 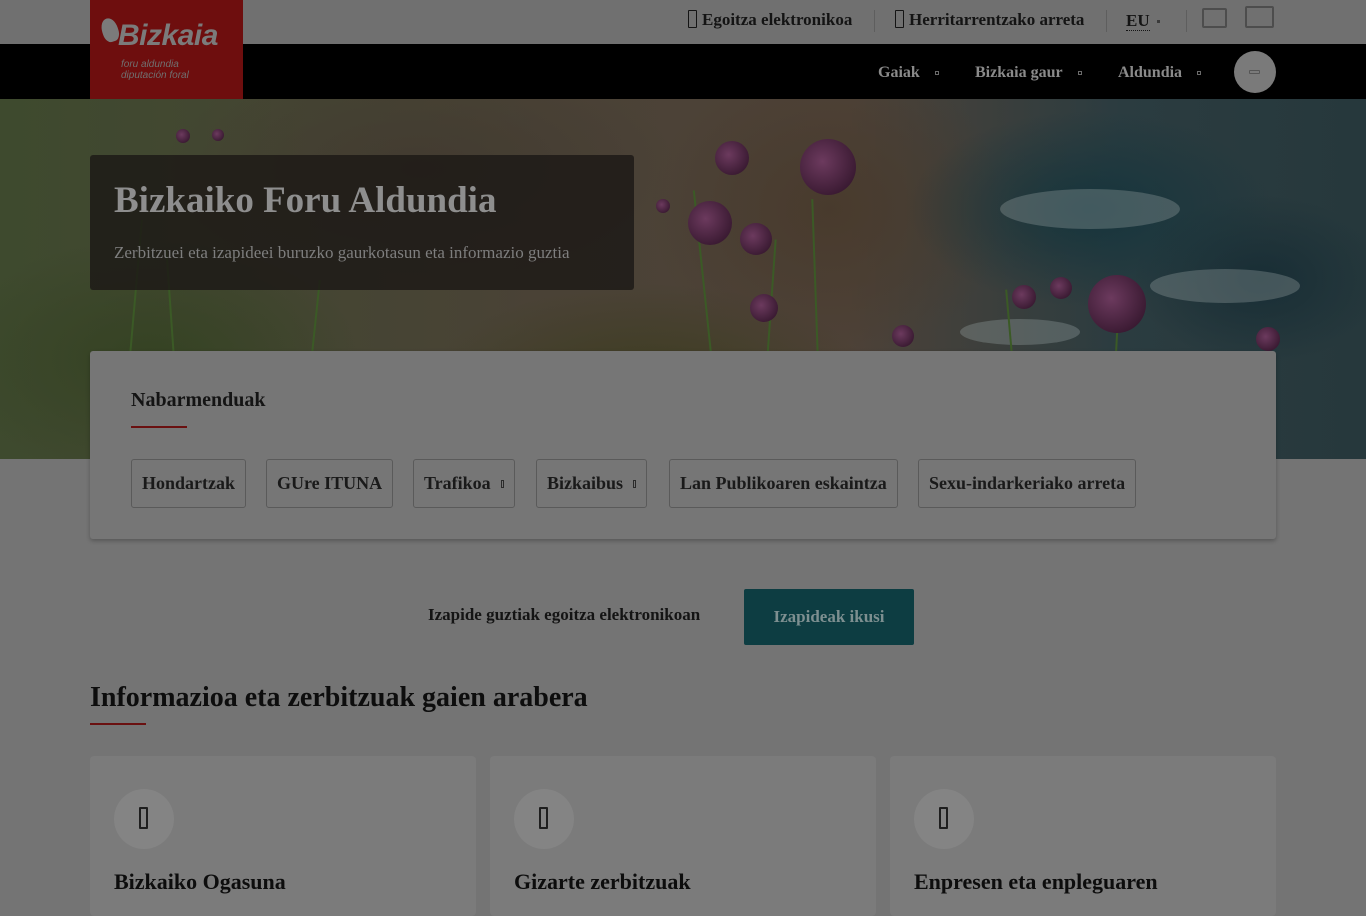 I want to click on logo-wordmark: Bizkaia, so click(x=168, y=35).